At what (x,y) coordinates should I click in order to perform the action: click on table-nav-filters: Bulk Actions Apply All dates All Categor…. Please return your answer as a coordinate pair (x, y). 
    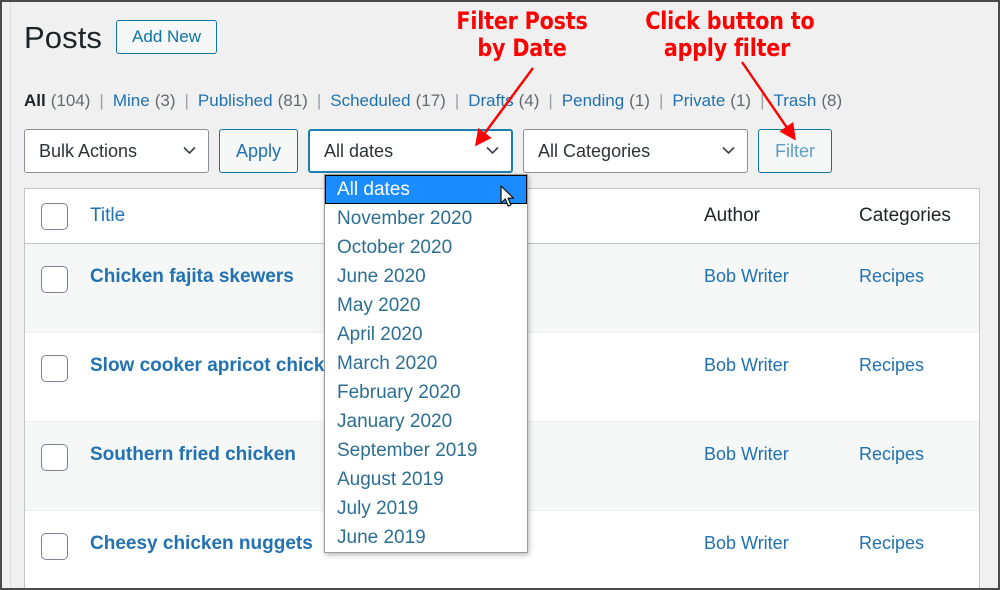
    Looking at the image, I should click on (428, 151).